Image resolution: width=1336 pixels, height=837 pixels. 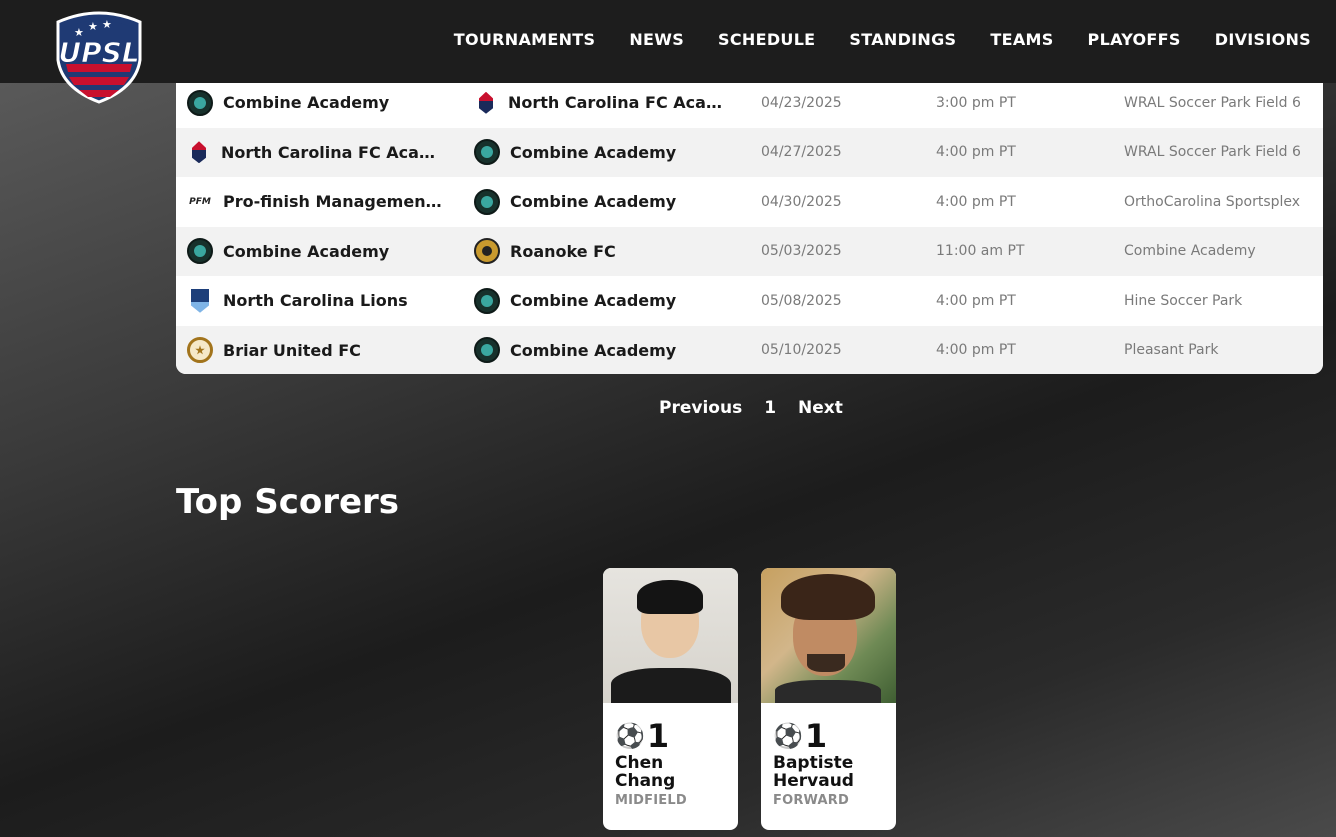 I want to click on player-name: Baptiste Hervaud, so click(x=813, y=772).